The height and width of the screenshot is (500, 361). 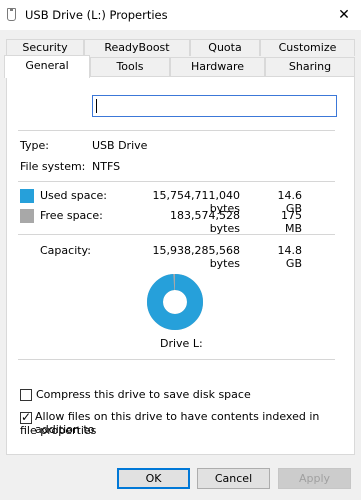 I want to click on ok-button: OK, so click(x=153, y=478).